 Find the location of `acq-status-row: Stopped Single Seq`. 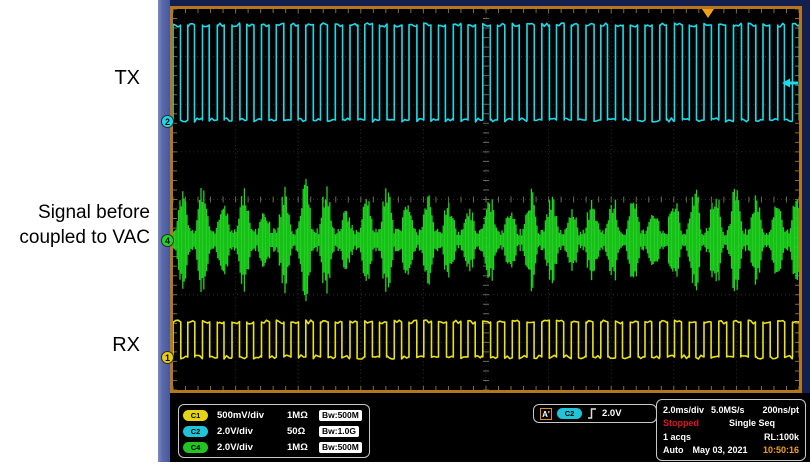

acq-status-row: Stopped Single Seq is located at coordinates (731, 423).